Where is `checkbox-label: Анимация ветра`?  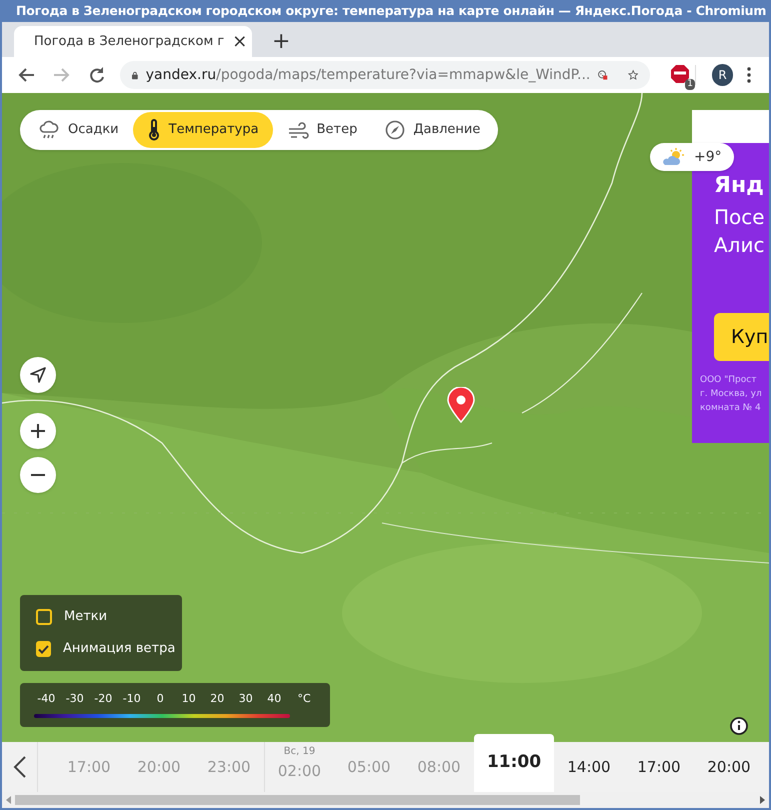 checkbox-label: Анимация ветра is located at coordinates (119, 649).